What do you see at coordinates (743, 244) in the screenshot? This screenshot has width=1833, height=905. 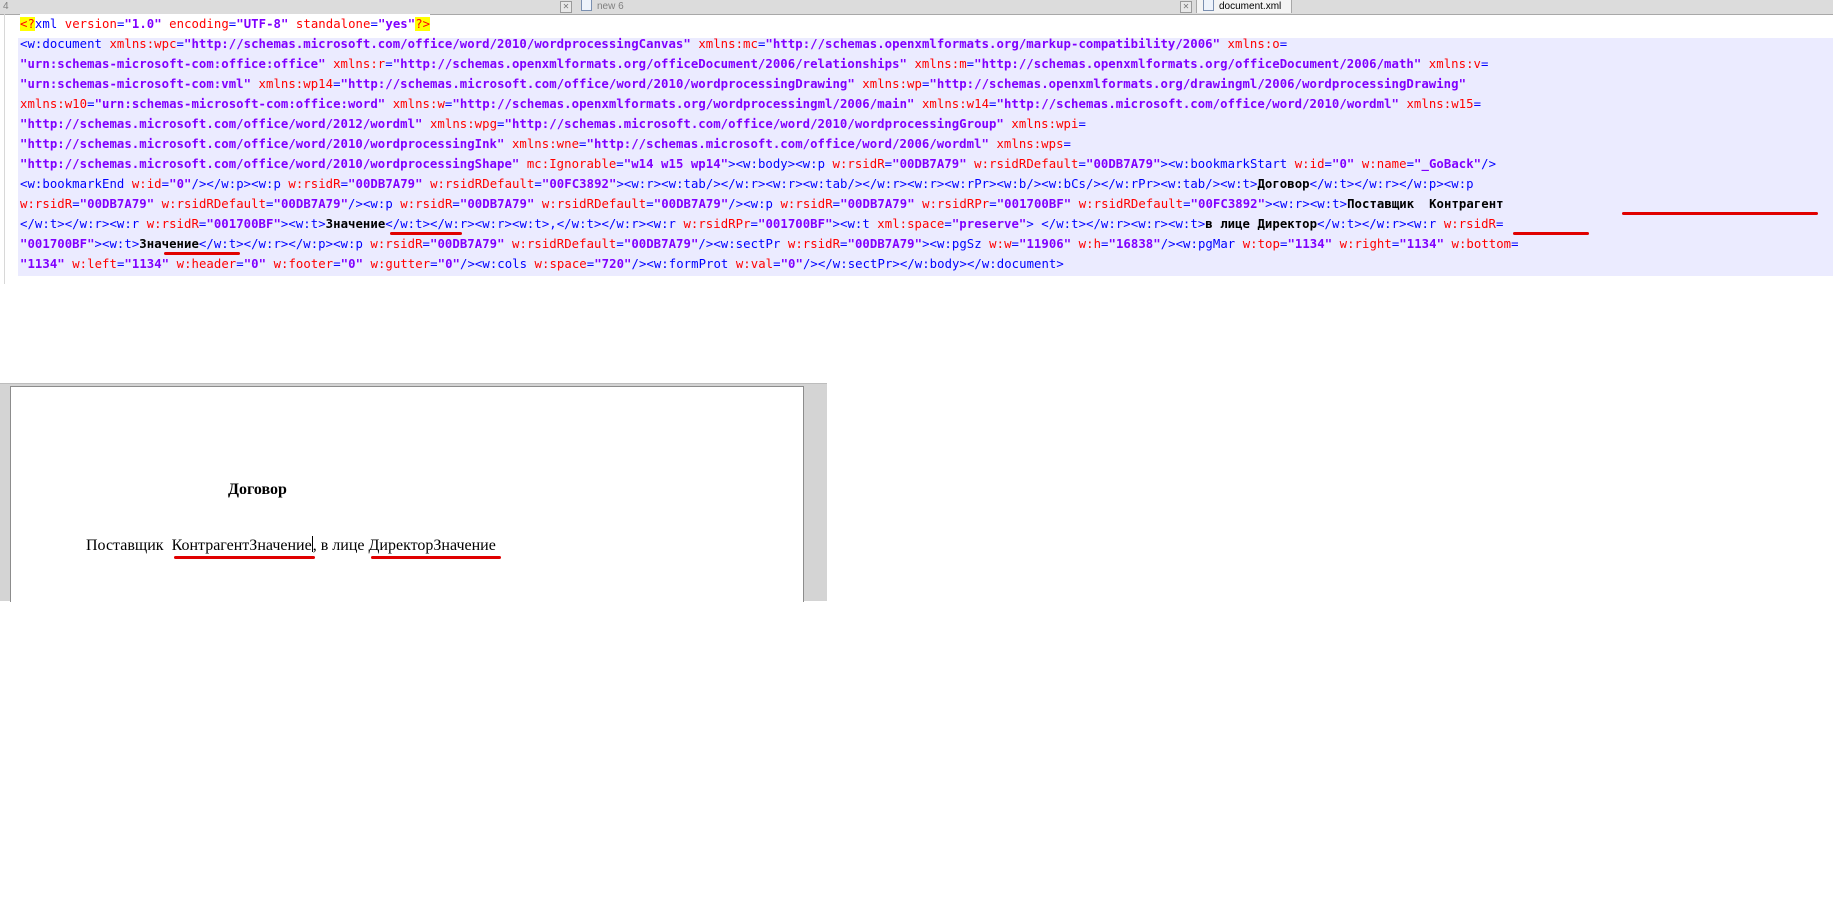 I see `code-token: /><w:sectPr` at bounding box center [743, 244].